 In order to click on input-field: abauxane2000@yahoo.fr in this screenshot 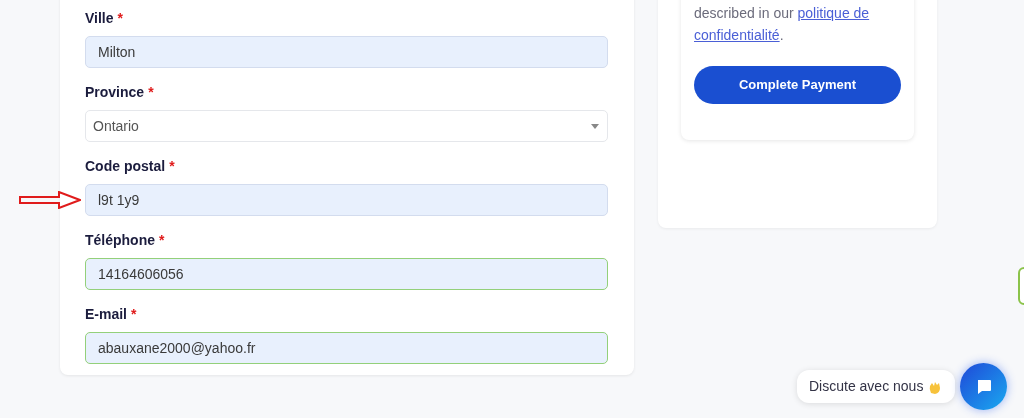, I will do `click(346, 348)`.